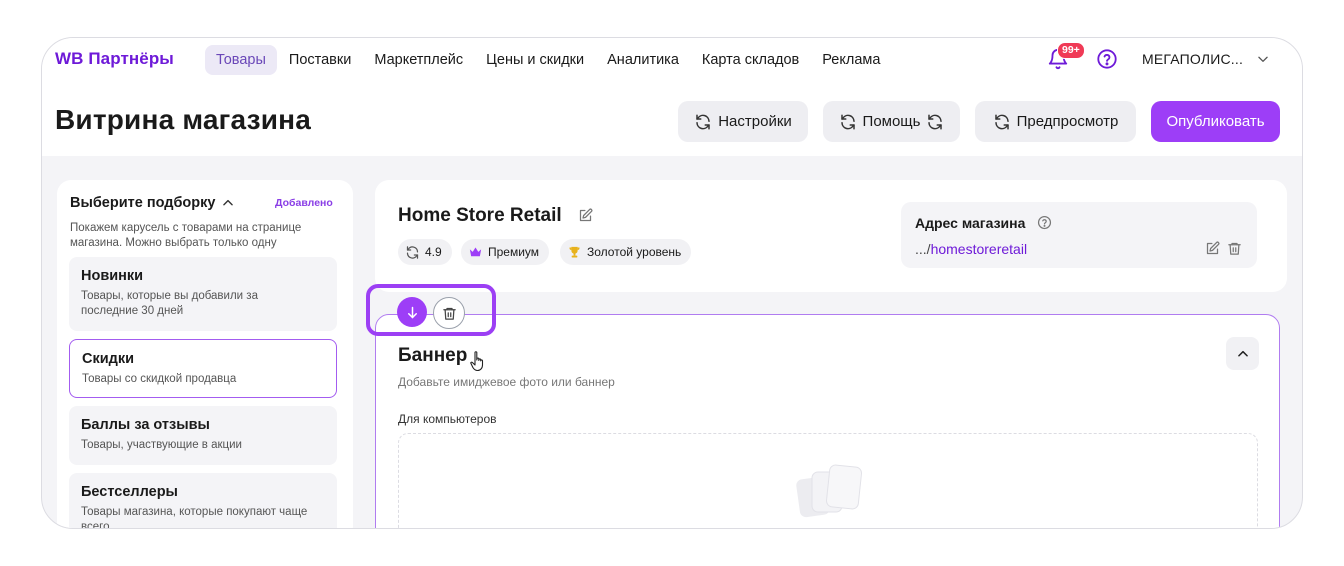 The width and height of the screenshot is (1344, 566). What do you see at coordinates (433, 355) in the screenshot?
I see `banner-title: Баннер` at bounding box center [433, 355].